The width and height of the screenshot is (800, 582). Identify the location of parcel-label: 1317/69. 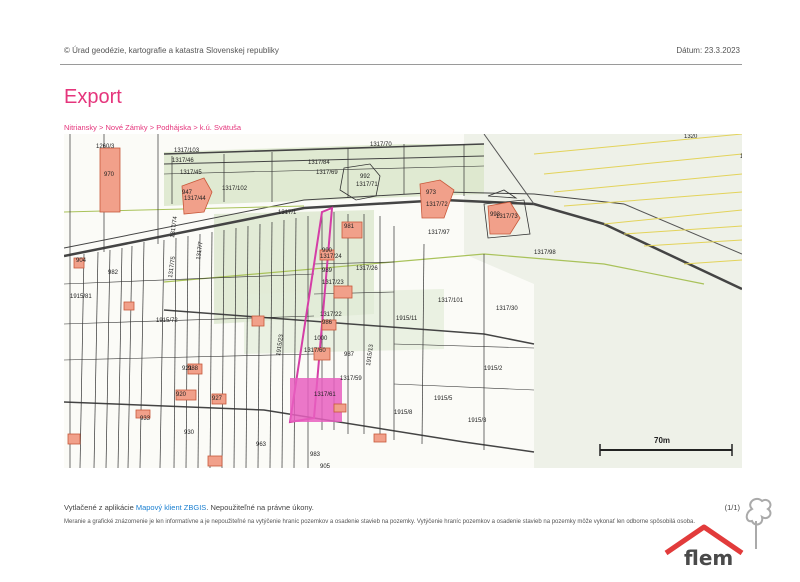
(327, 173).